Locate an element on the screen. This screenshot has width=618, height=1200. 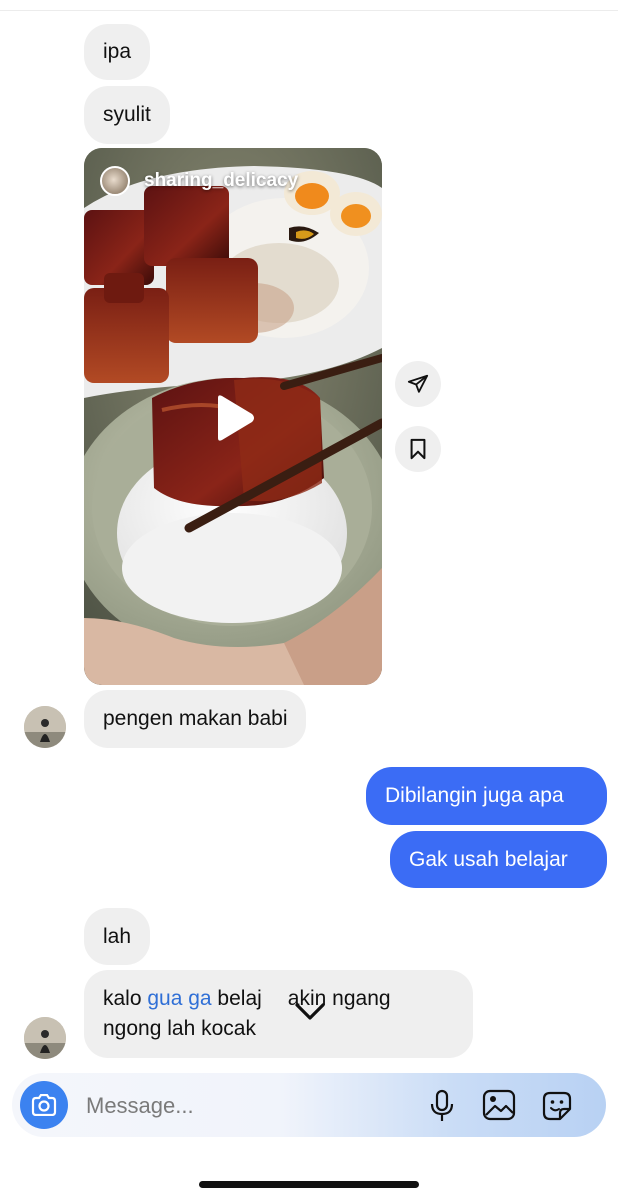
camera-icon is located at coordinates (44, 1105).